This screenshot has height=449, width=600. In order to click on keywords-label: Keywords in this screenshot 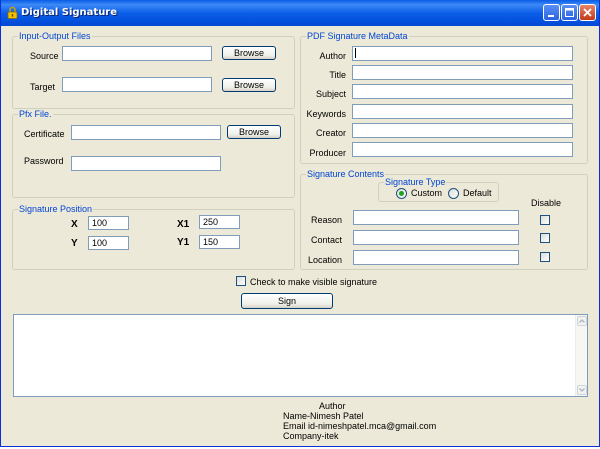, I will do `click(326, 114)`.